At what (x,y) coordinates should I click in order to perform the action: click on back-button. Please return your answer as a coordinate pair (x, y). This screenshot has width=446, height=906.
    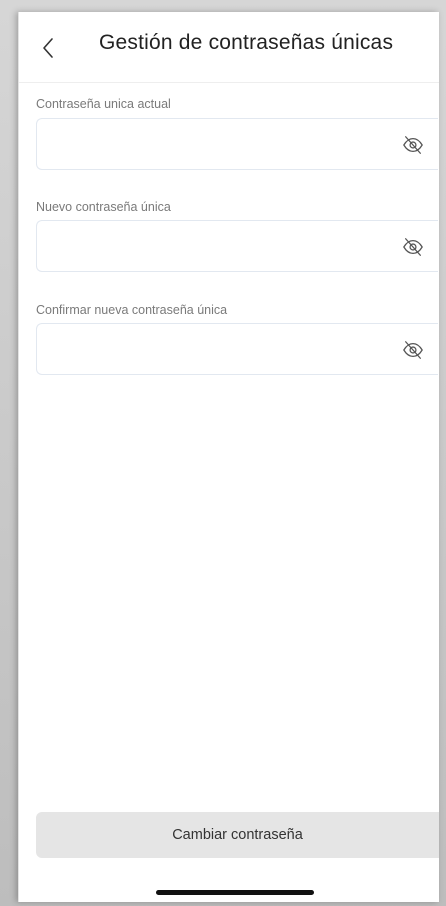
    Looking at the image, I should click on (49, 48).